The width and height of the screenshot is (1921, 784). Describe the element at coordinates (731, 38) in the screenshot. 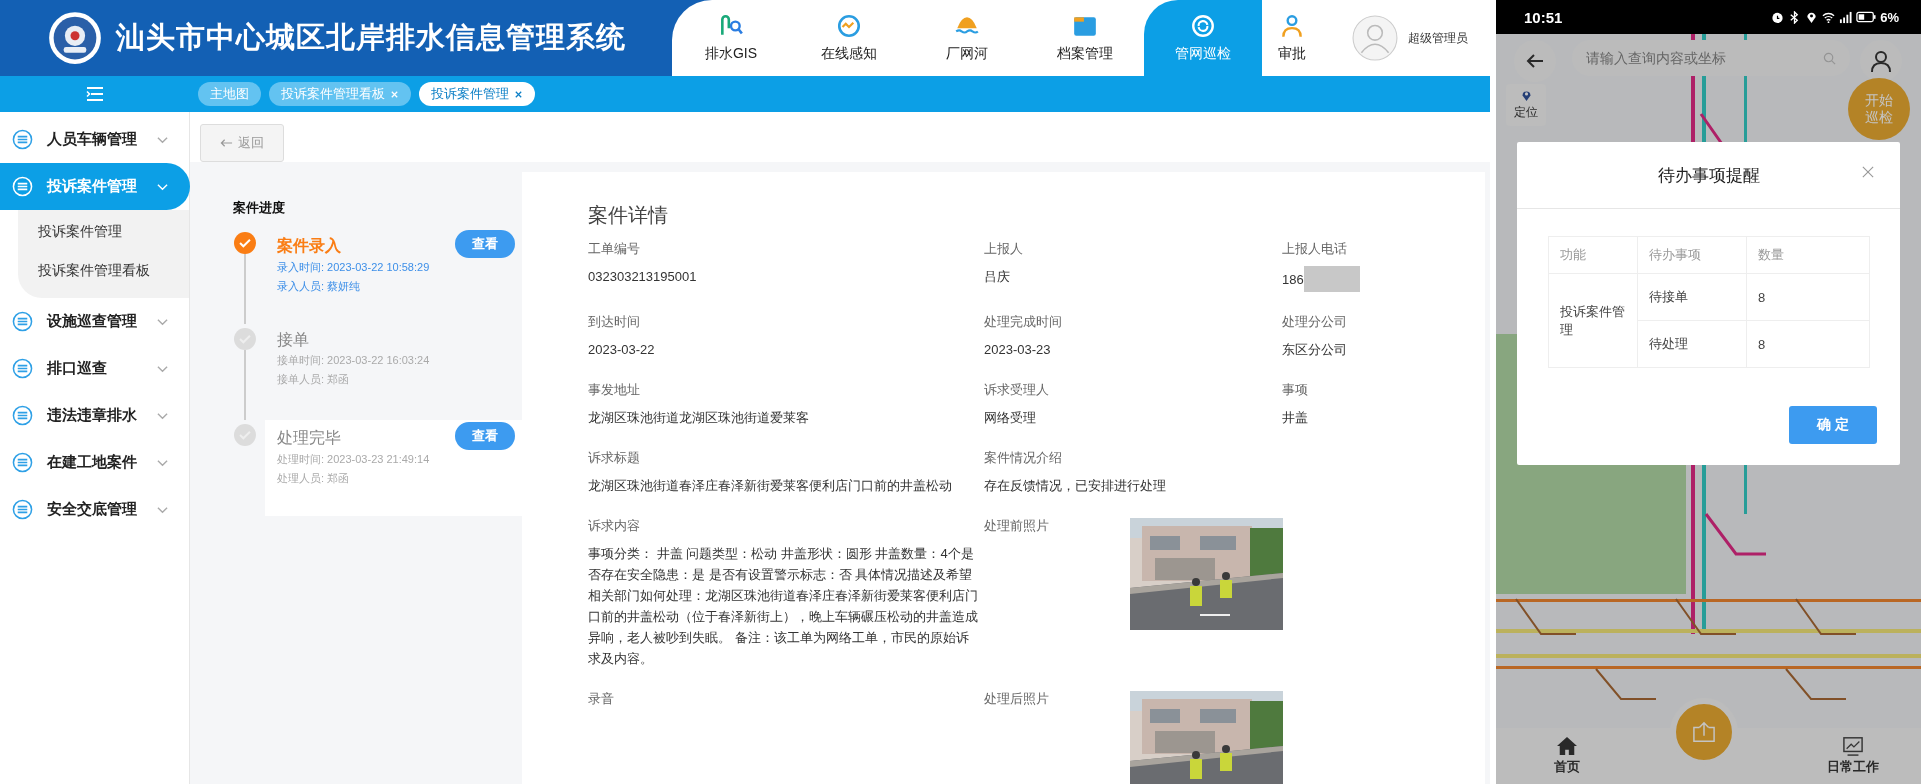

I see `nav-tab: 排水GIS` at that location.